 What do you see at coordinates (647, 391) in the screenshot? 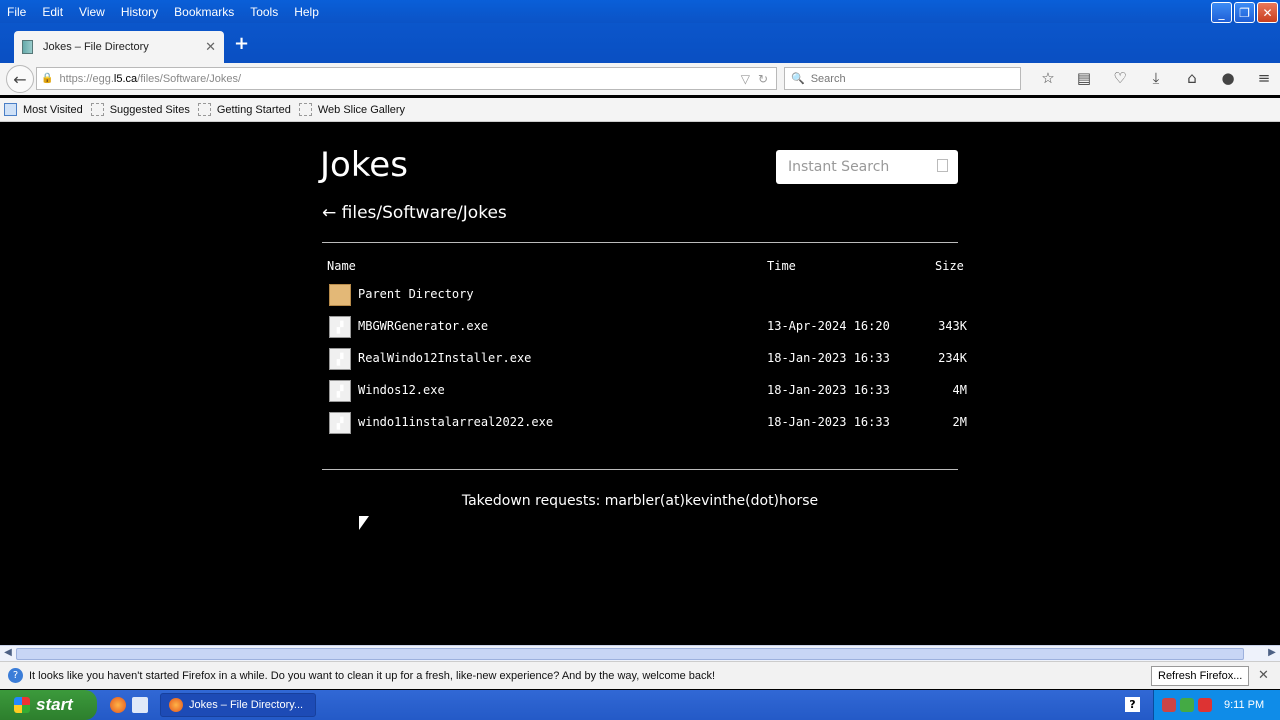
I see `table-row: ▞ Windos12.exe 18-Jan-2023 16:33 4M` at bounding box center [647, 391].